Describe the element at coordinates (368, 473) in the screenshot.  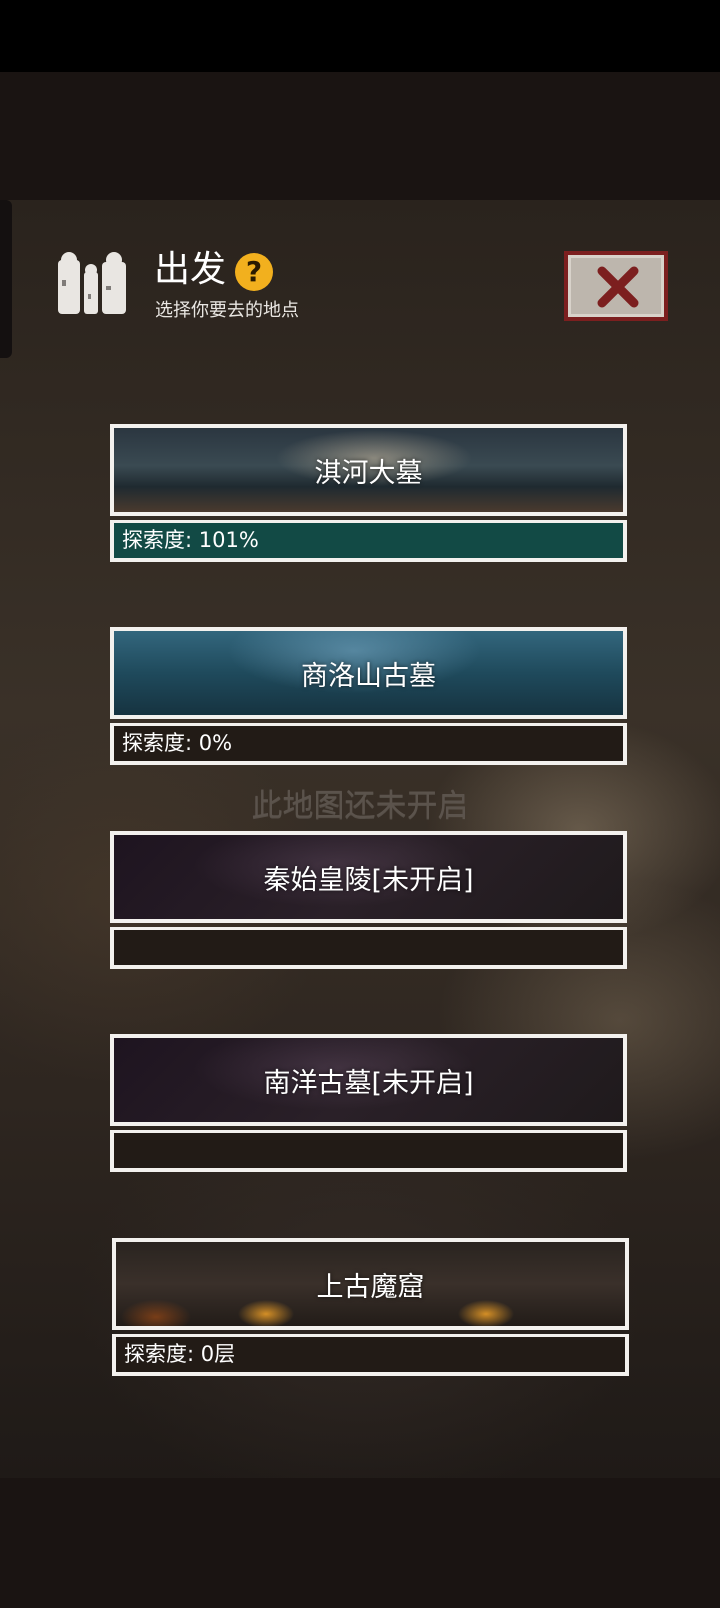
I see `location-name: 淇河大墓` at that location.